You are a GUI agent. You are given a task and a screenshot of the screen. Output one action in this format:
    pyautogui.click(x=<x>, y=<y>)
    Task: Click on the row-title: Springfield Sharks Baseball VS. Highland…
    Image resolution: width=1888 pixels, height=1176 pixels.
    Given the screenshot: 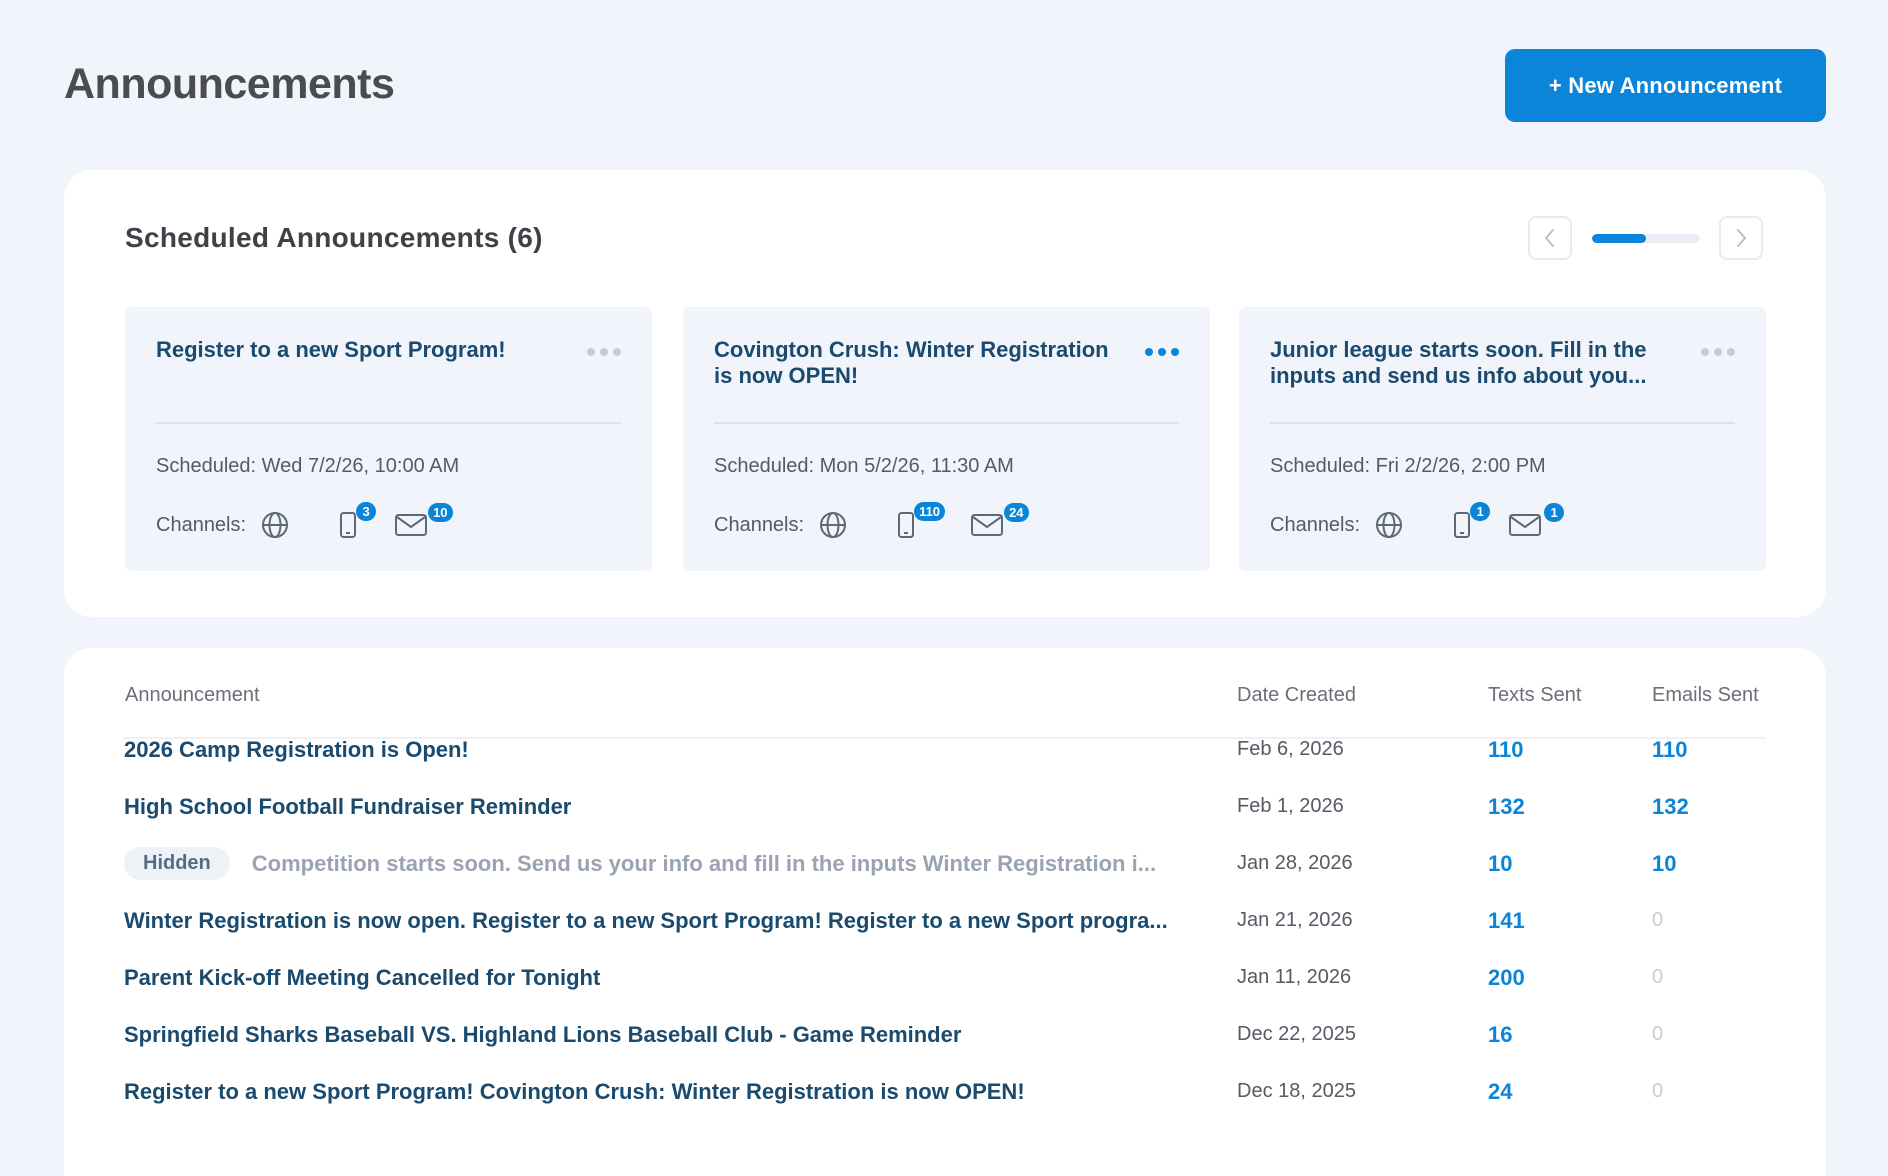 What is the action you would take?
    pyautogui.click(x=679, y=1034)
    